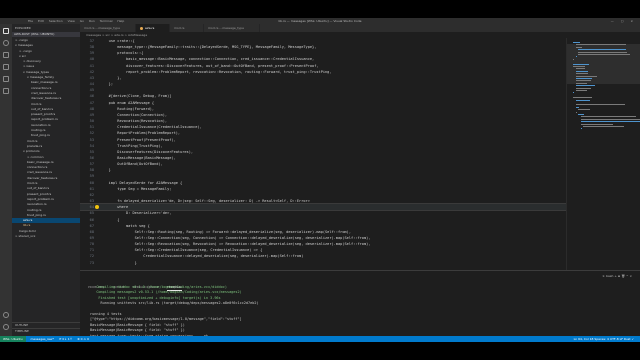 This screenshot has width=640, height=360. Describe the element at coordinates (136, 188) in the screenshot. I see `code-text: type Seg = MessageFamily;` at that location.